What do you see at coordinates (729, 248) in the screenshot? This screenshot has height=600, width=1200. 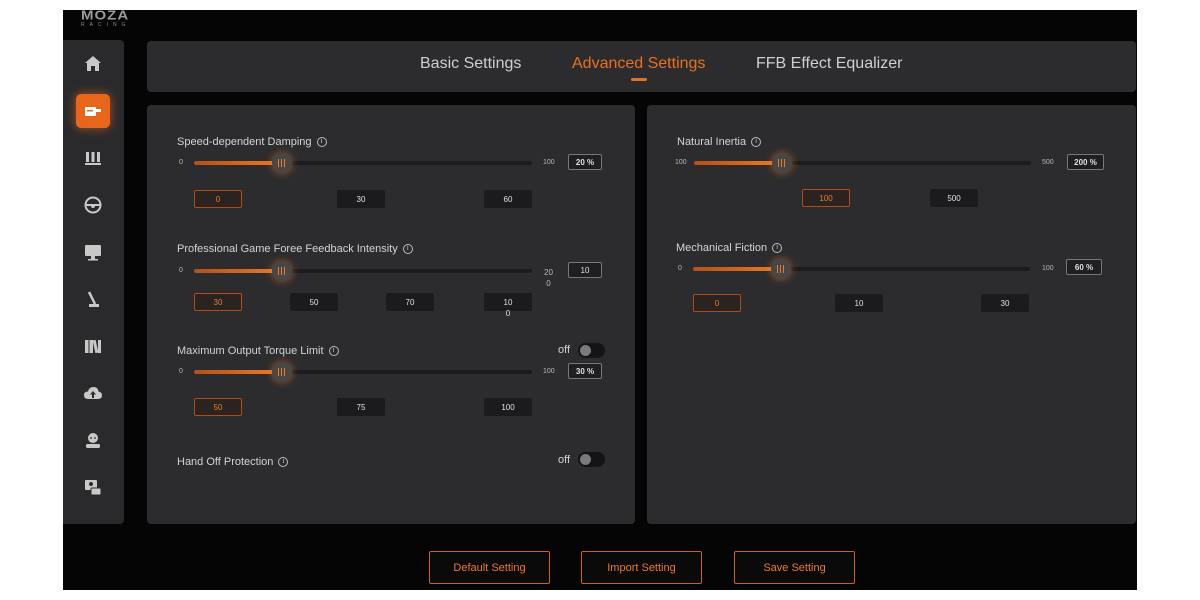 I see `mechanical-friction-label: Mechanical Fiction i` at bounding box center [729, 248].